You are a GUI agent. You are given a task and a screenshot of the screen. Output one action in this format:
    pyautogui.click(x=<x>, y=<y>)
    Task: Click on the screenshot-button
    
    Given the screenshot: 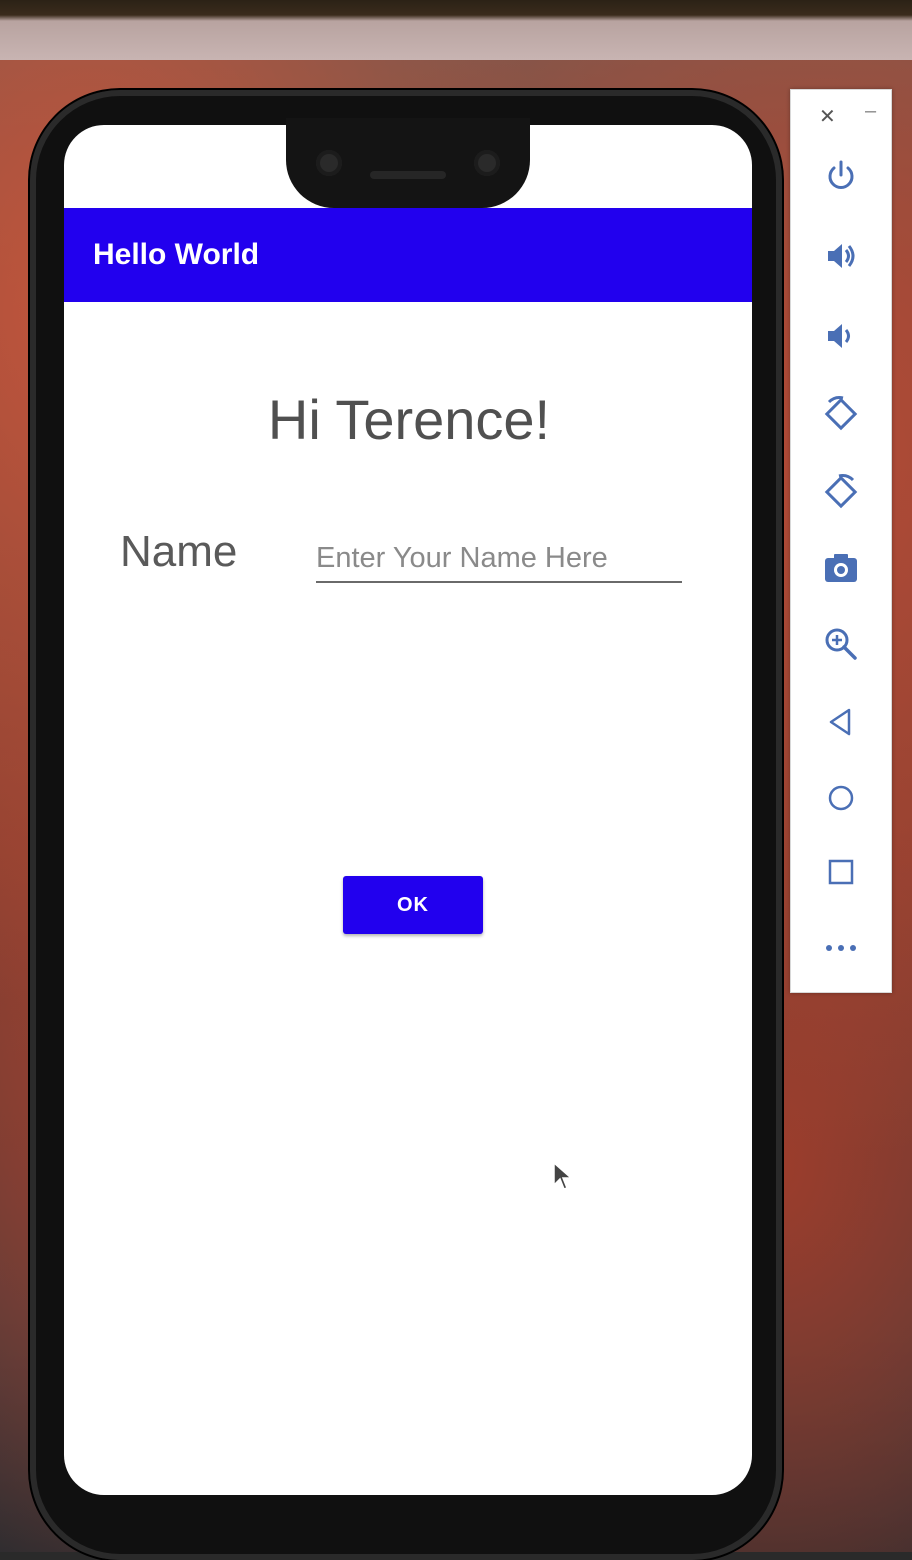 What is the action you would take?
    pyautogui.click(x=841, y=568)
    